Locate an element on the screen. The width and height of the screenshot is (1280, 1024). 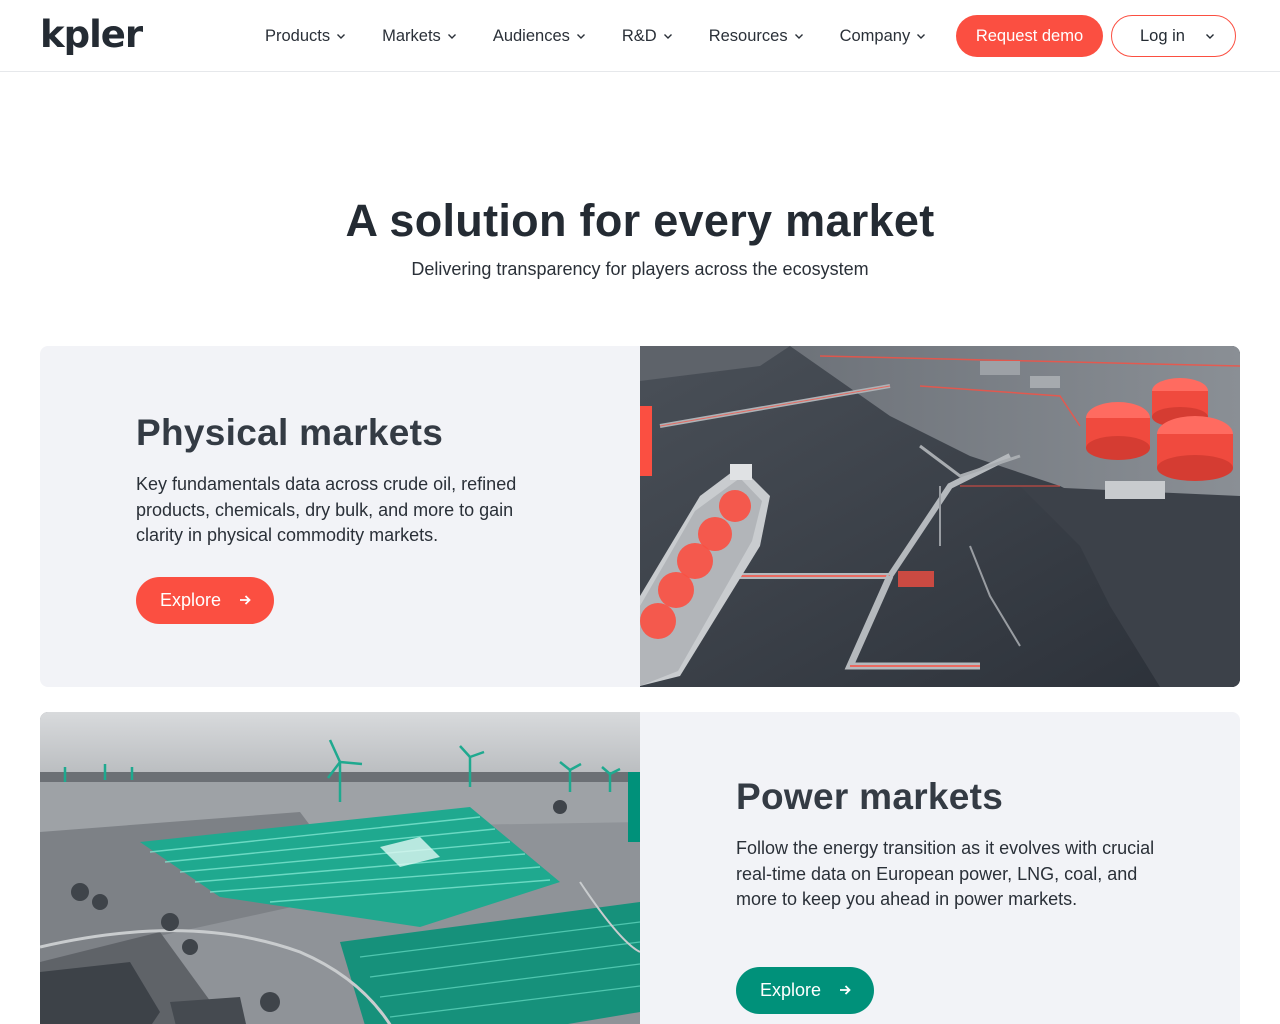
nav-item-label: R&D is located at coordinates (639, 35).